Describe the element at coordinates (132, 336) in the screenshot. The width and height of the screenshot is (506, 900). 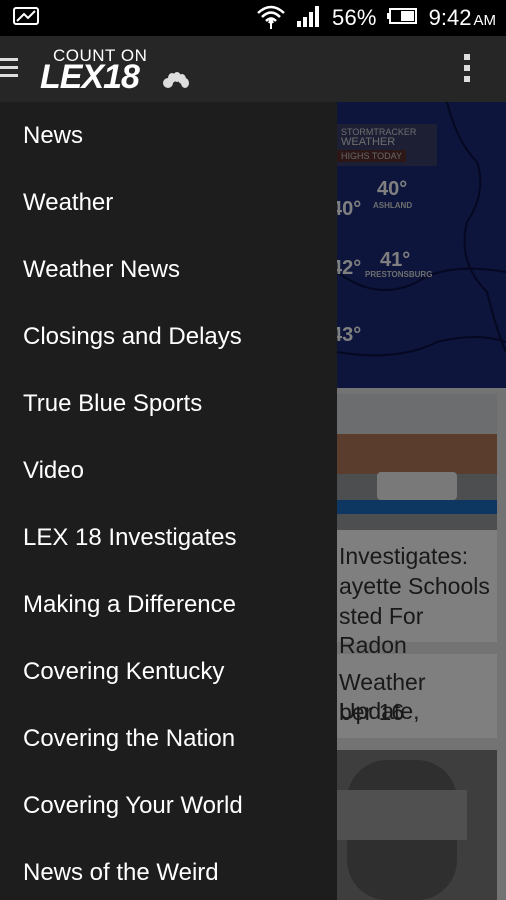
I see `drawer-item-label: Closings and Delays` at that location.